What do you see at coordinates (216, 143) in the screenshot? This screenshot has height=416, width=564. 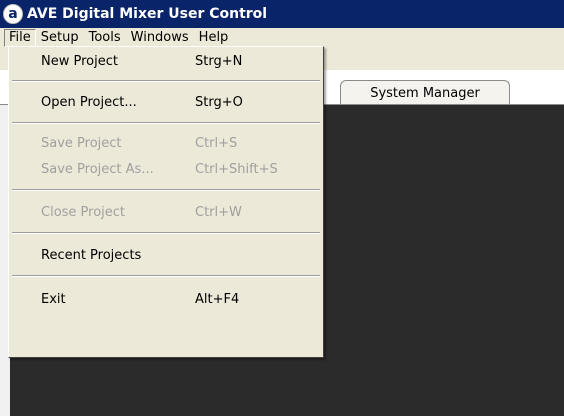 I see `menu-item-shortcut: Ctrl+S` at bounding box center [216, 143].